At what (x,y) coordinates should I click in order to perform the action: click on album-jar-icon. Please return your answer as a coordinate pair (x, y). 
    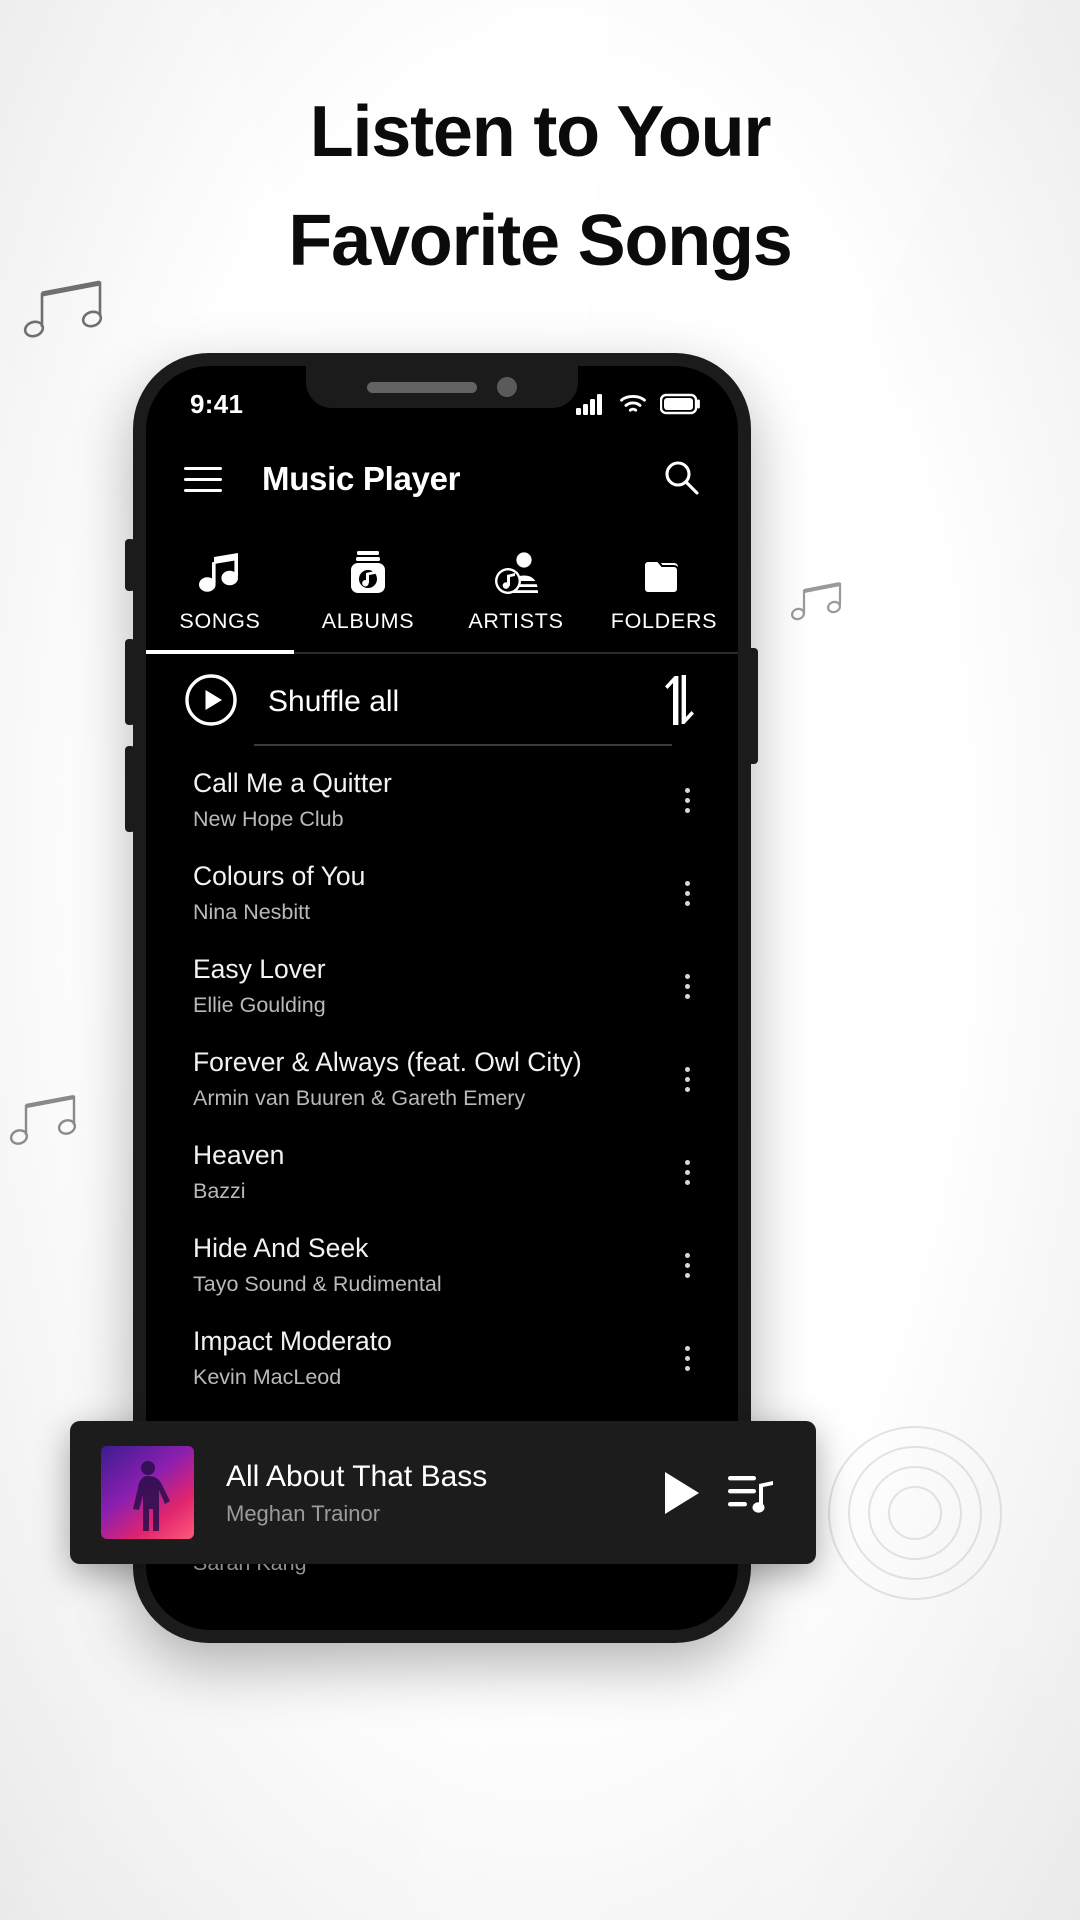
    Looking at the image, I should click on (368, 572).